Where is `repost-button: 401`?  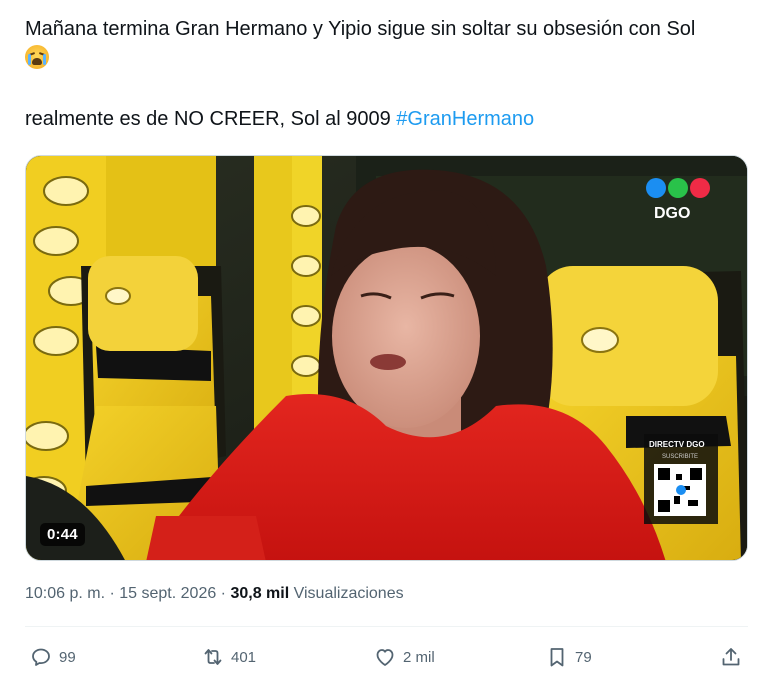
repost-button: 401 is located at coordinates (228, 657).